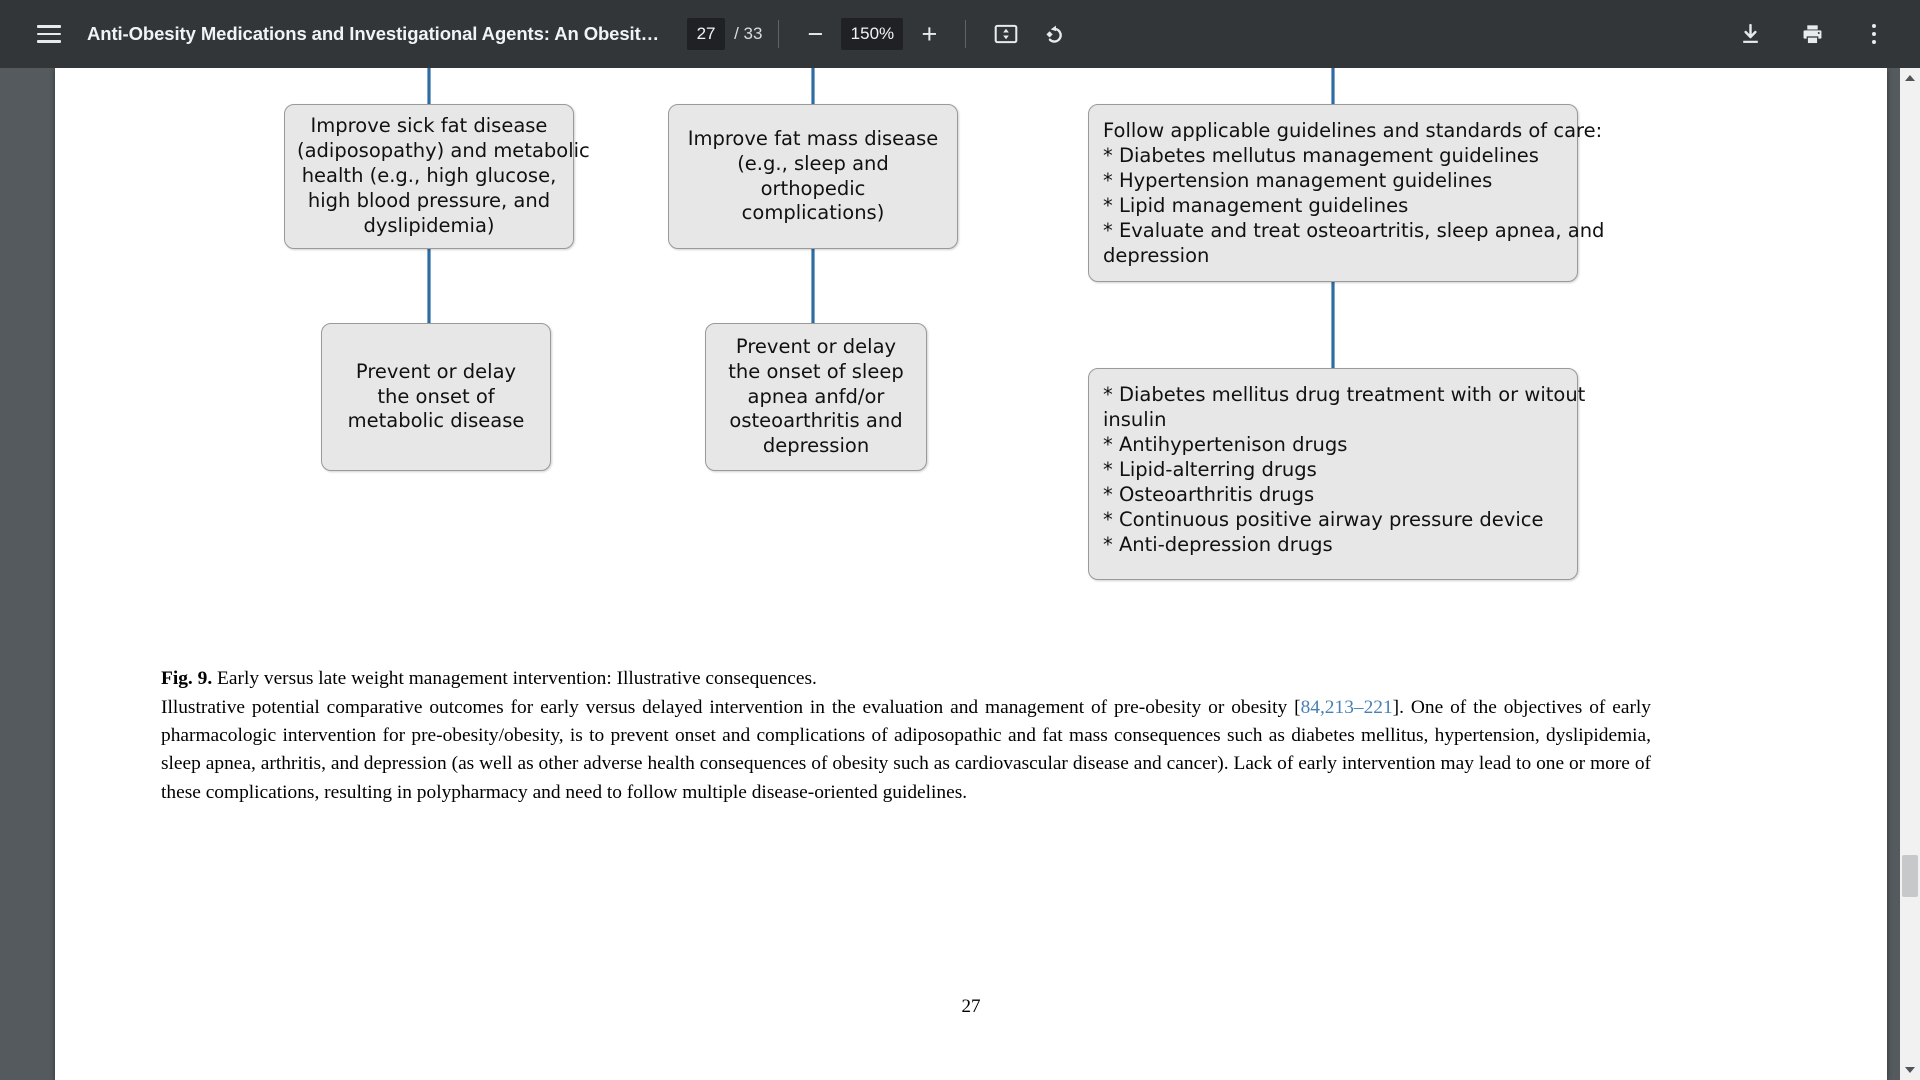 This screenshot has width=1920, height=1080. What do you see at coordinates (813, 213) in the screenshot?
I see `node-line: complications)` at bounding box center [813, 213].